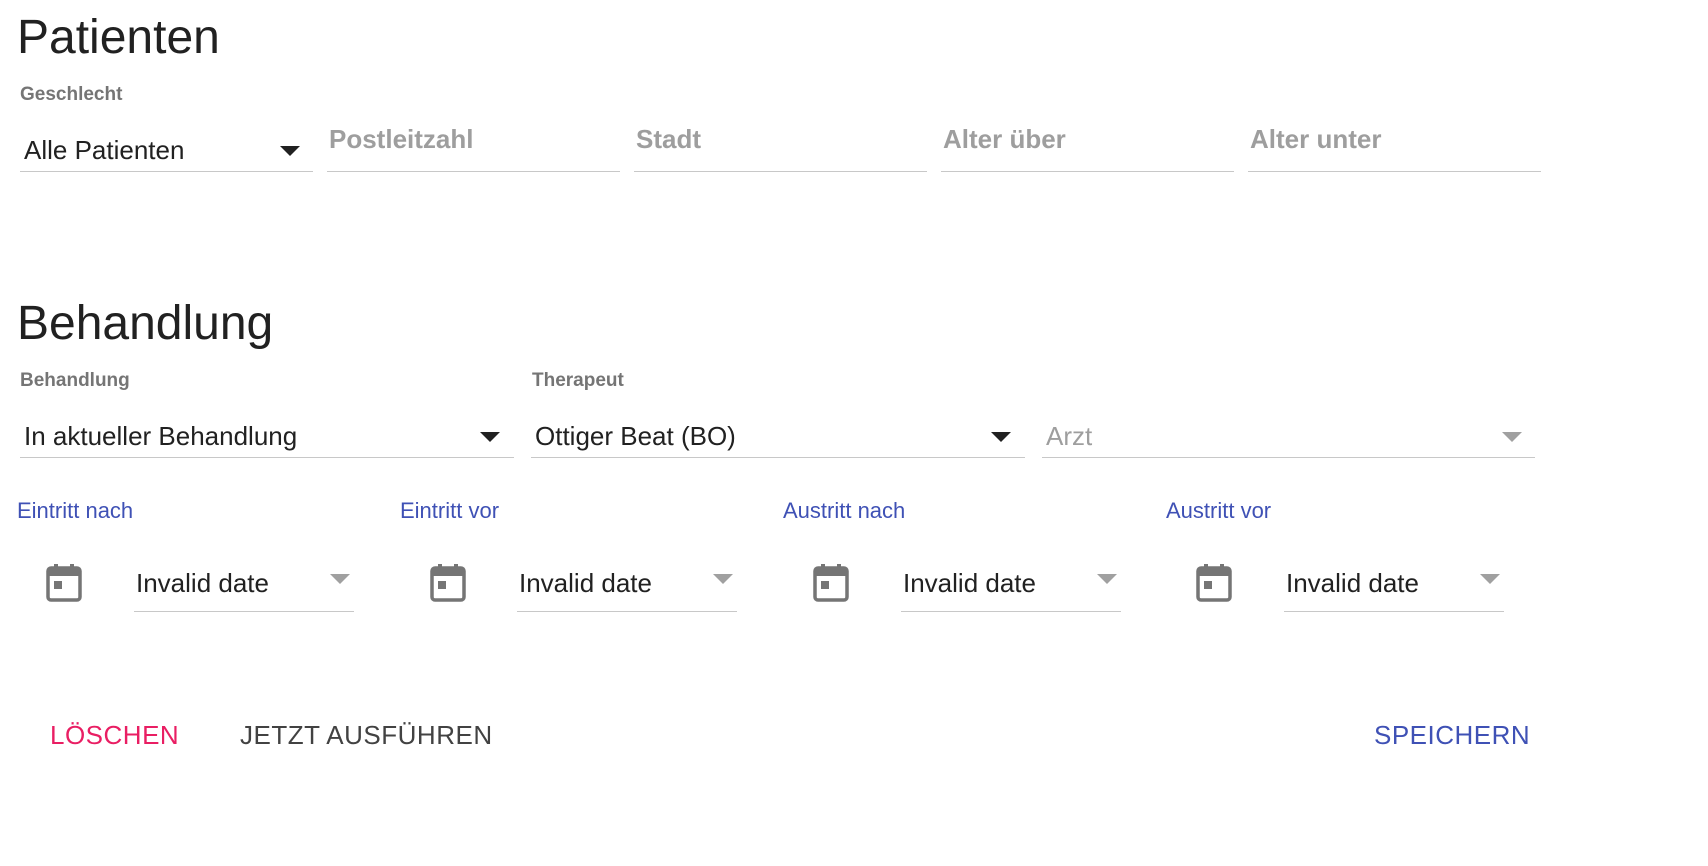 This screenshot has height=866, width=1708. What do you see at coordinates (104, 150) in the screenshot?
I see `gender-select-value: Alle Patienten` at bounding box center [104, 150].